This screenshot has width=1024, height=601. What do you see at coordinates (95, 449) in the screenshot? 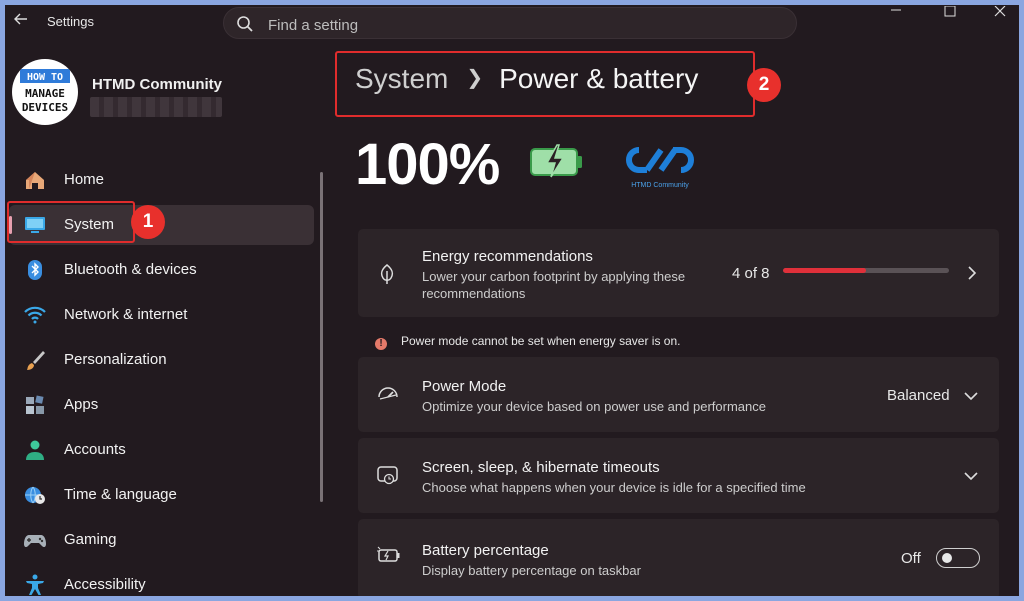
I see `sidebar-item-label: Accounts` at bounding box center [95, 449].